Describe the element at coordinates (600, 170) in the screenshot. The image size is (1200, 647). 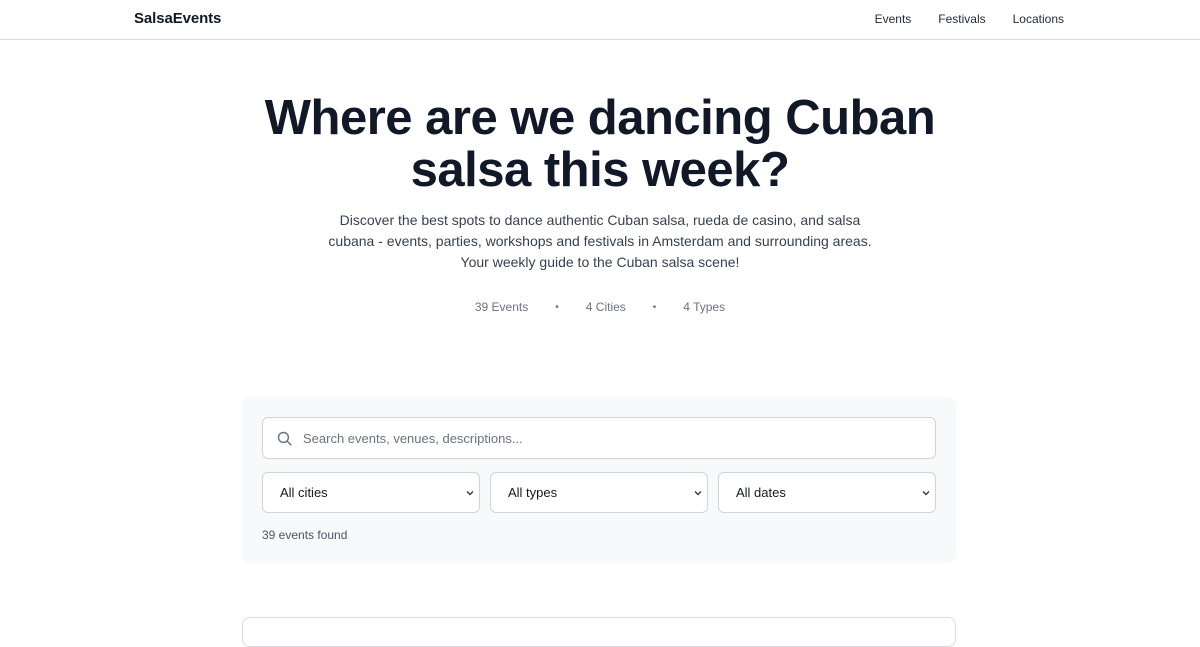
I see `hero-title-line-2: salsa this week?` at that location.